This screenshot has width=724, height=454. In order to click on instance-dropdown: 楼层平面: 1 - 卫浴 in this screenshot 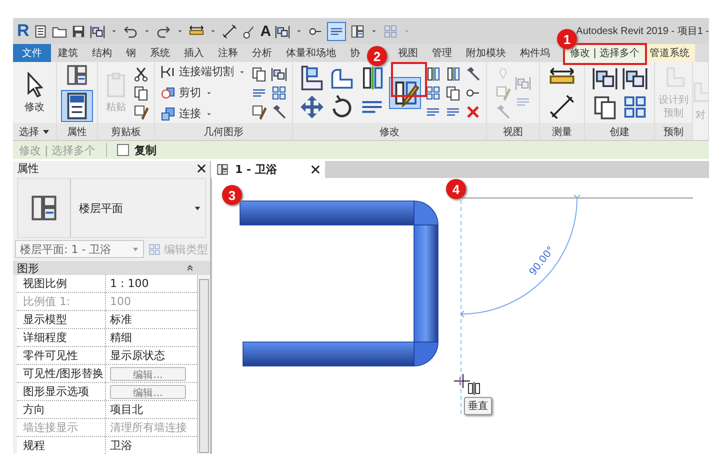, I will do `click(79, 249)`.